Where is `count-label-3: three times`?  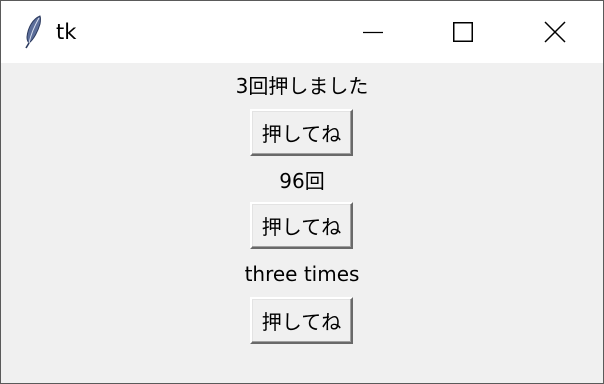 count-label-3: three times is located at coordinates (302, 274).